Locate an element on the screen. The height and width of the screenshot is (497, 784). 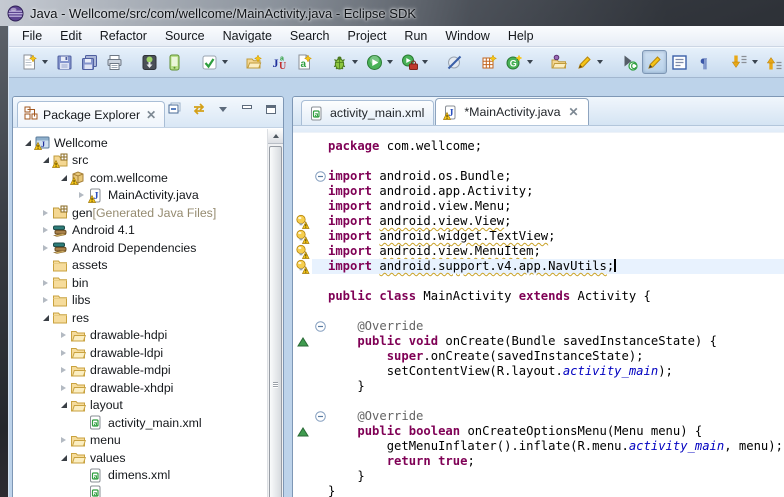
tree-item-wellcome: J Wellcome is located at coordinates (140, 143).